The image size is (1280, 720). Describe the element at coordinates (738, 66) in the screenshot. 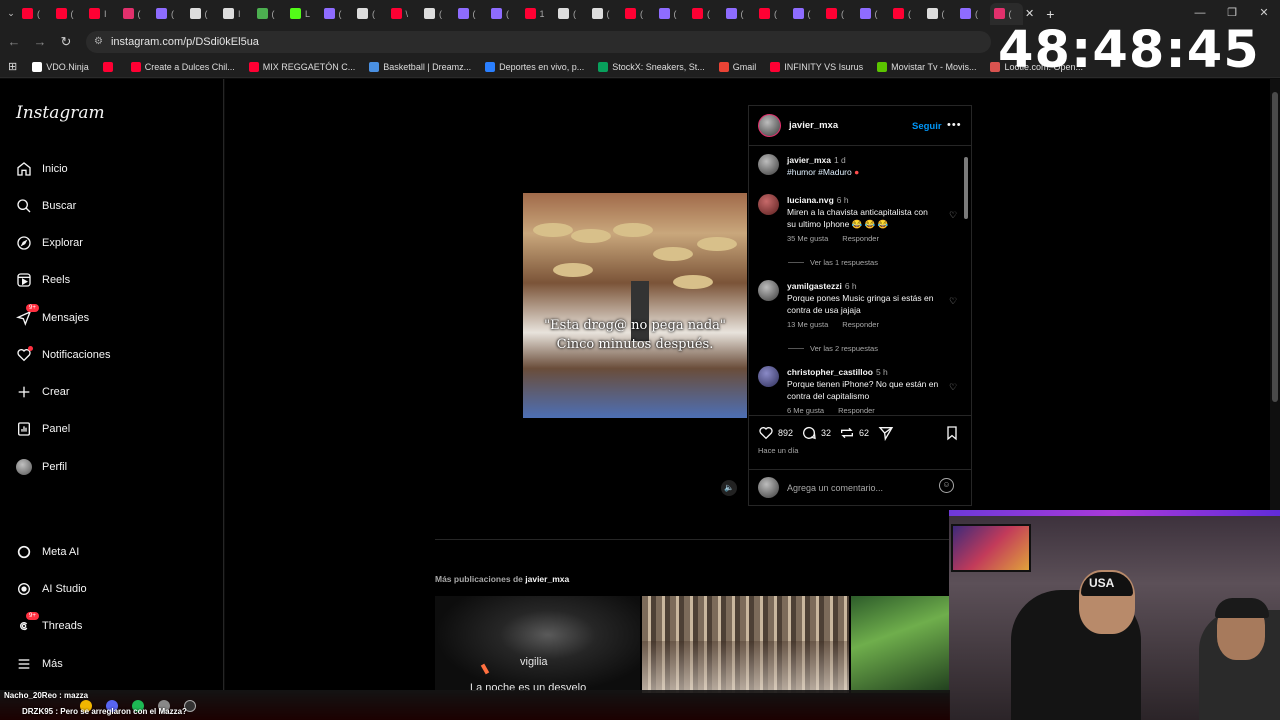

I see `bookmark-item: Gmail` at that location.